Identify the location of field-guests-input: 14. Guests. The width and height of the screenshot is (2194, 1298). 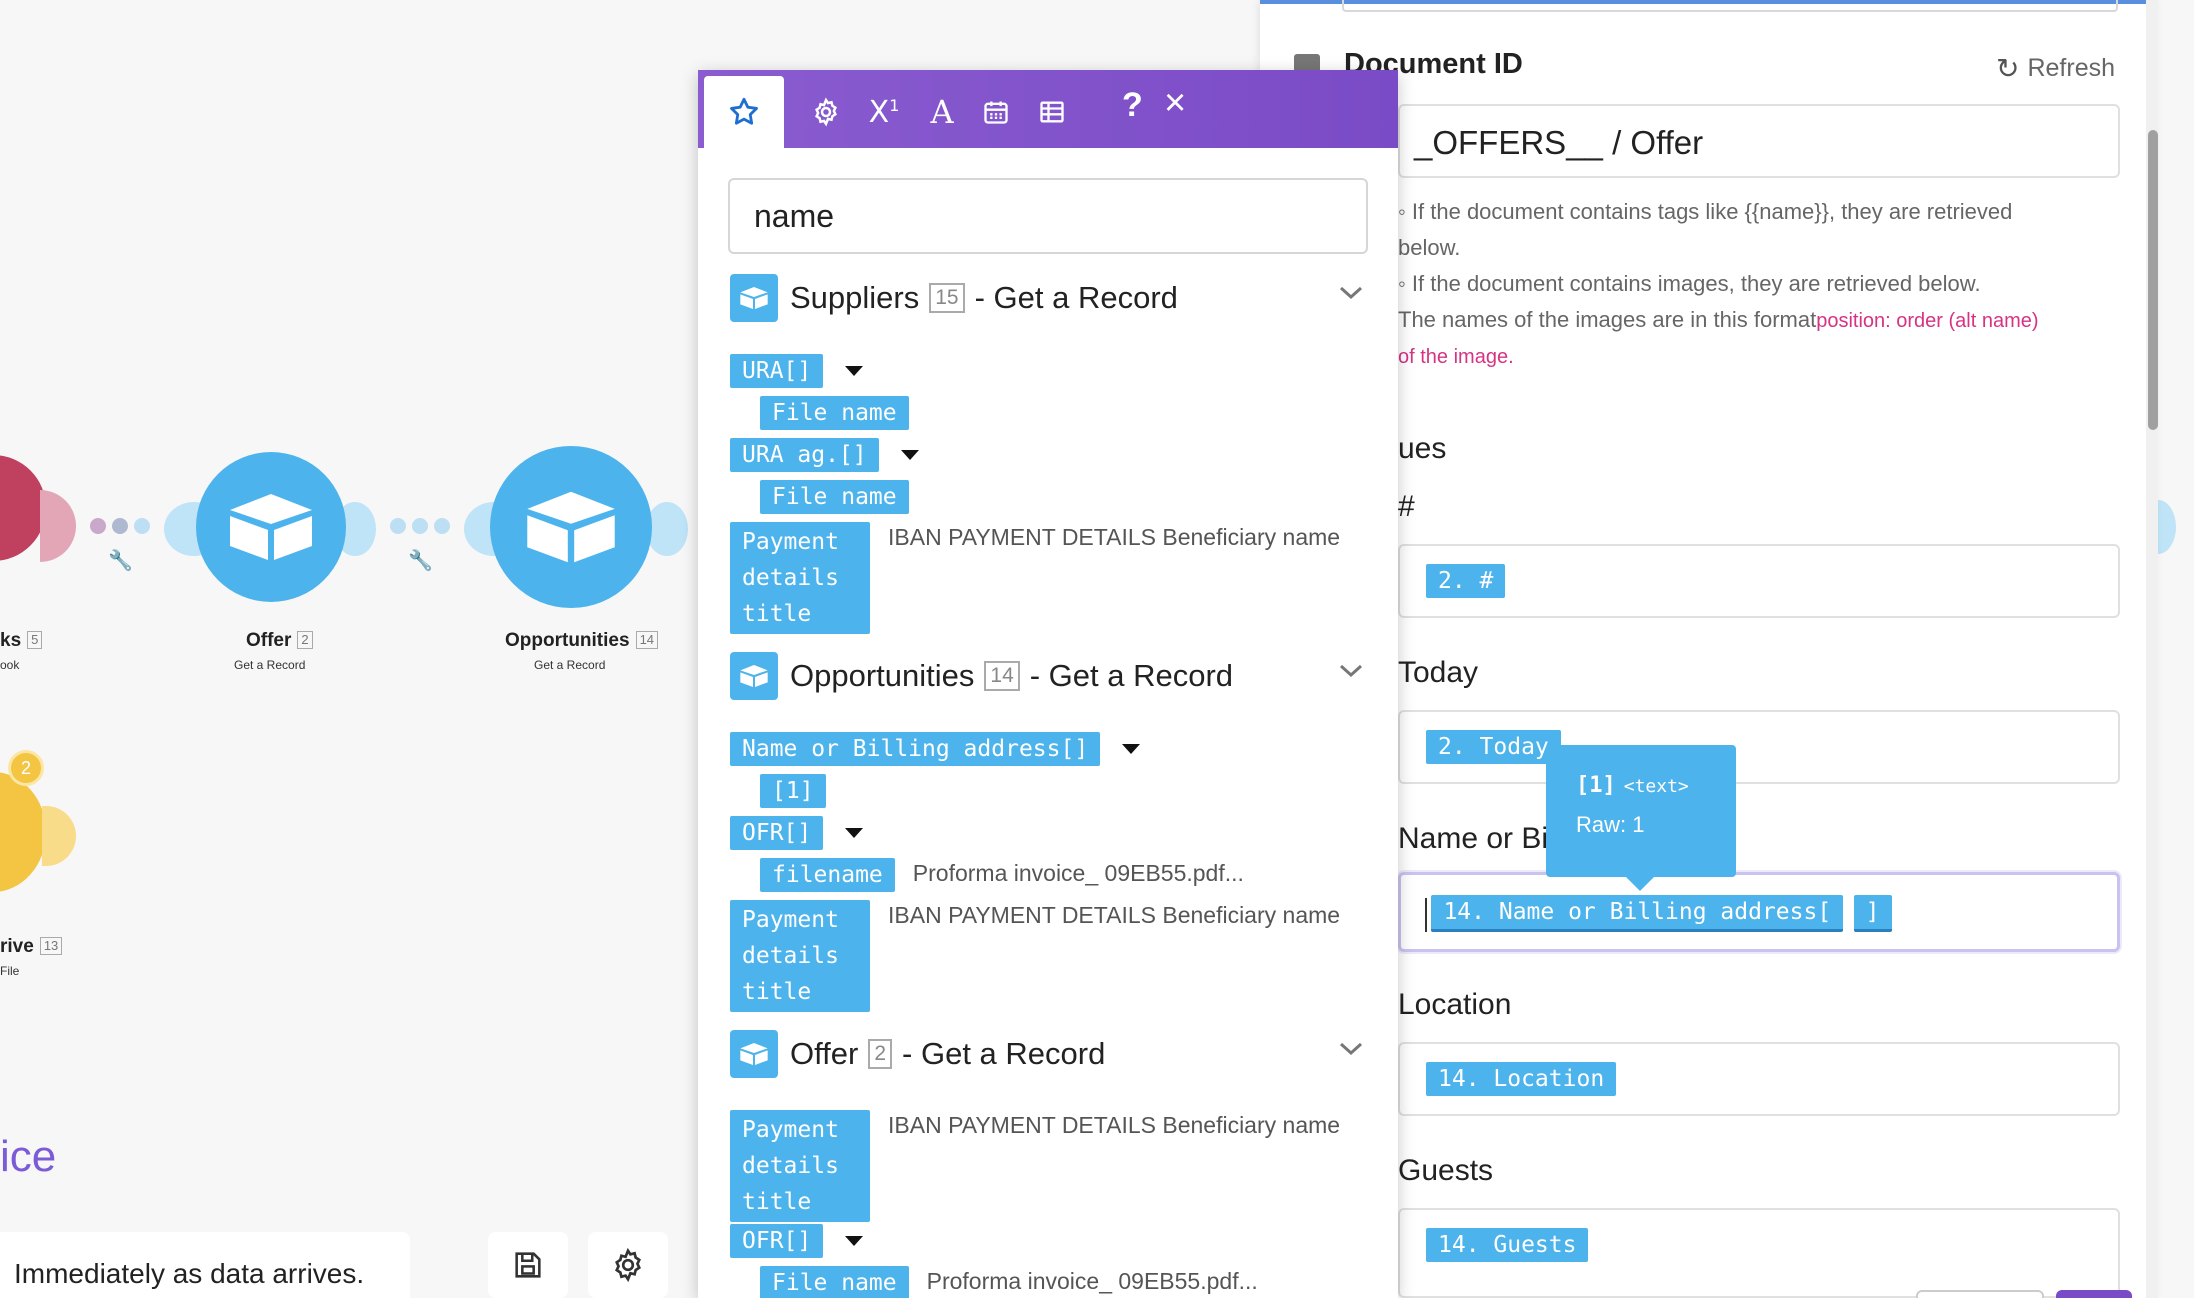
(1759, 1253).